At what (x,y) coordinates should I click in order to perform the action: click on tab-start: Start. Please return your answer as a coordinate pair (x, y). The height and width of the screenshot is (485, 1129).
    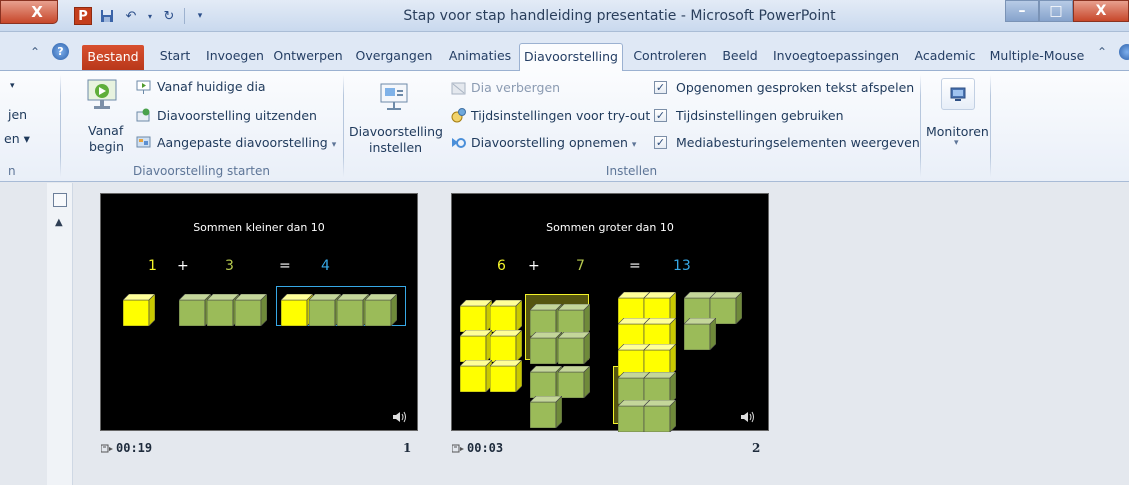
    Looking at the image, I should click on (175, 56).